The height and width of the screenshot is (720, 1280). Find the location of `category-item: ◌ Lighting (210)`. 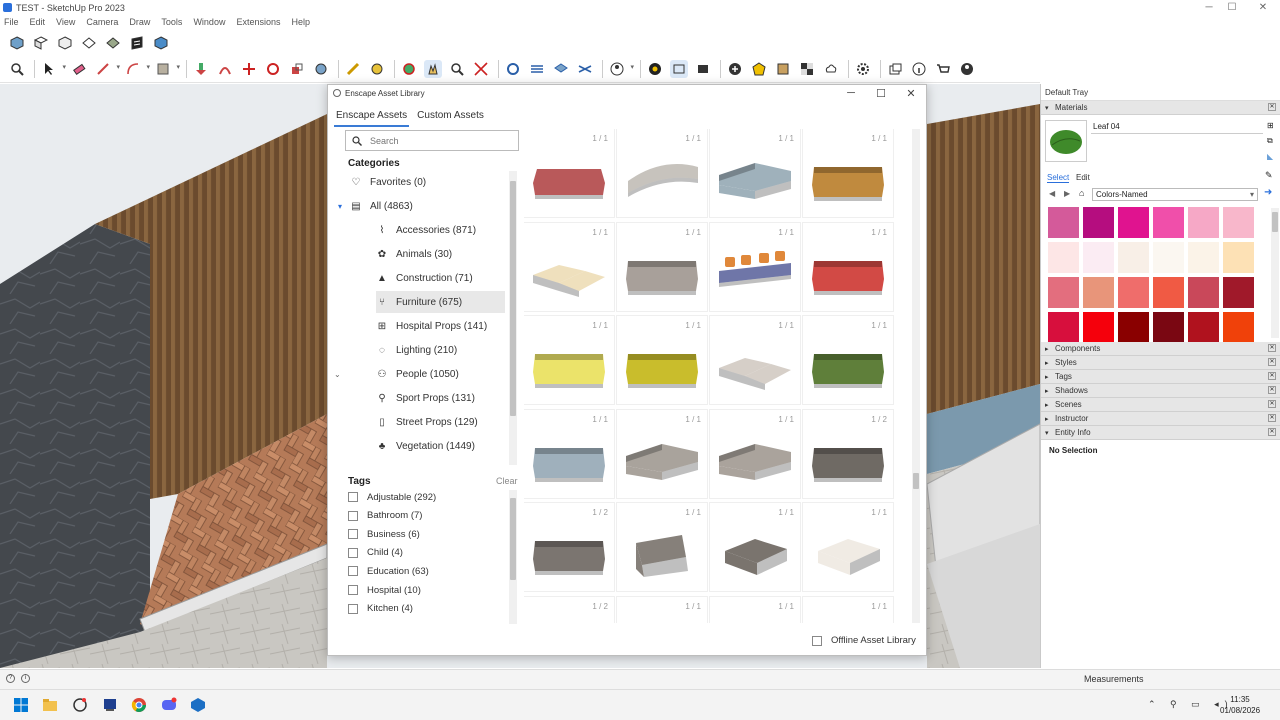

category-item: ◌ Lighting (210) is located at coordinates (440, 350).